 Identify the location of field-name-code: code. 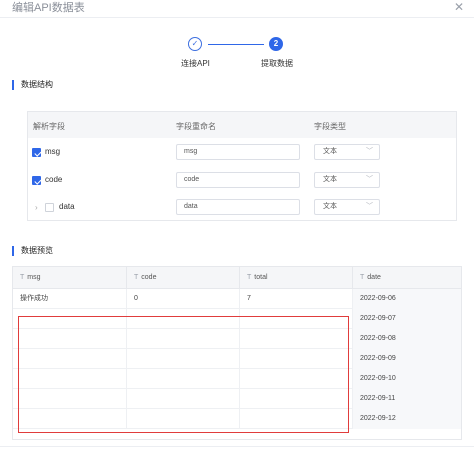
(54, 179).